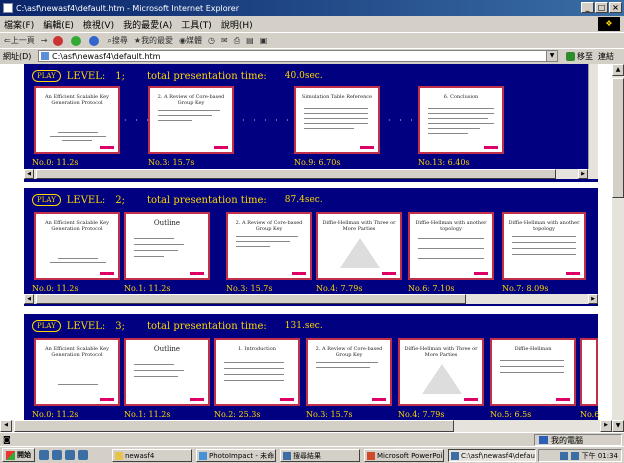  Describe the element at coordinates (618, 248) in the screenshot. I see `page-vertical-scrollbar: ▲ ▼` at that location.